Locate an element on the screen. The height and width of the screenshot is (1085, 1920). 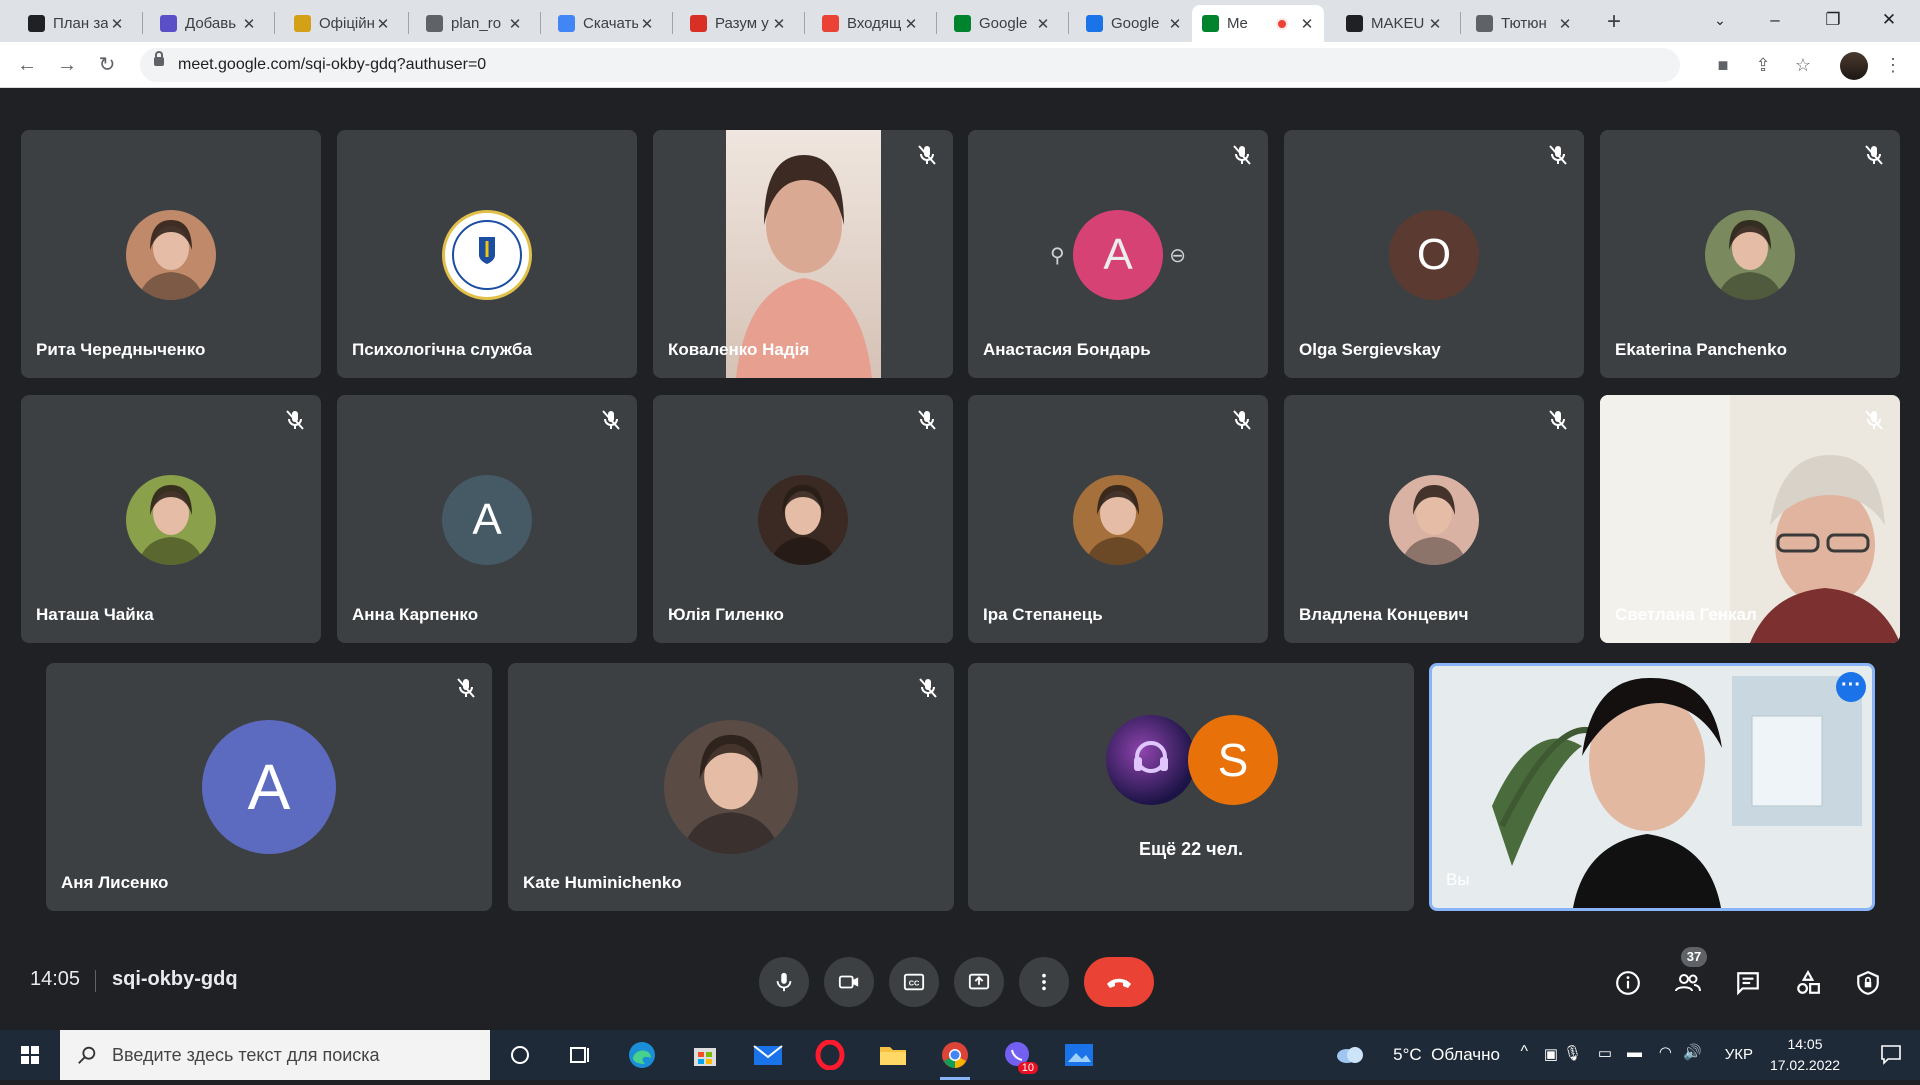
close-window-button: ✕ is located at coordinates (1889, 20).